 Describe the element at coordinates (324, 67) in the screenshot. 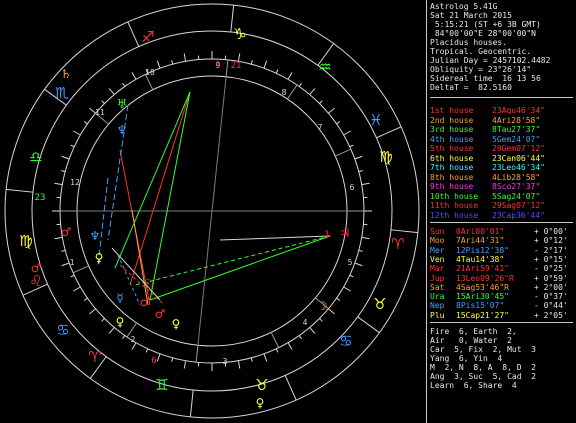

I see `aquarius-icon: ♒` at that location.